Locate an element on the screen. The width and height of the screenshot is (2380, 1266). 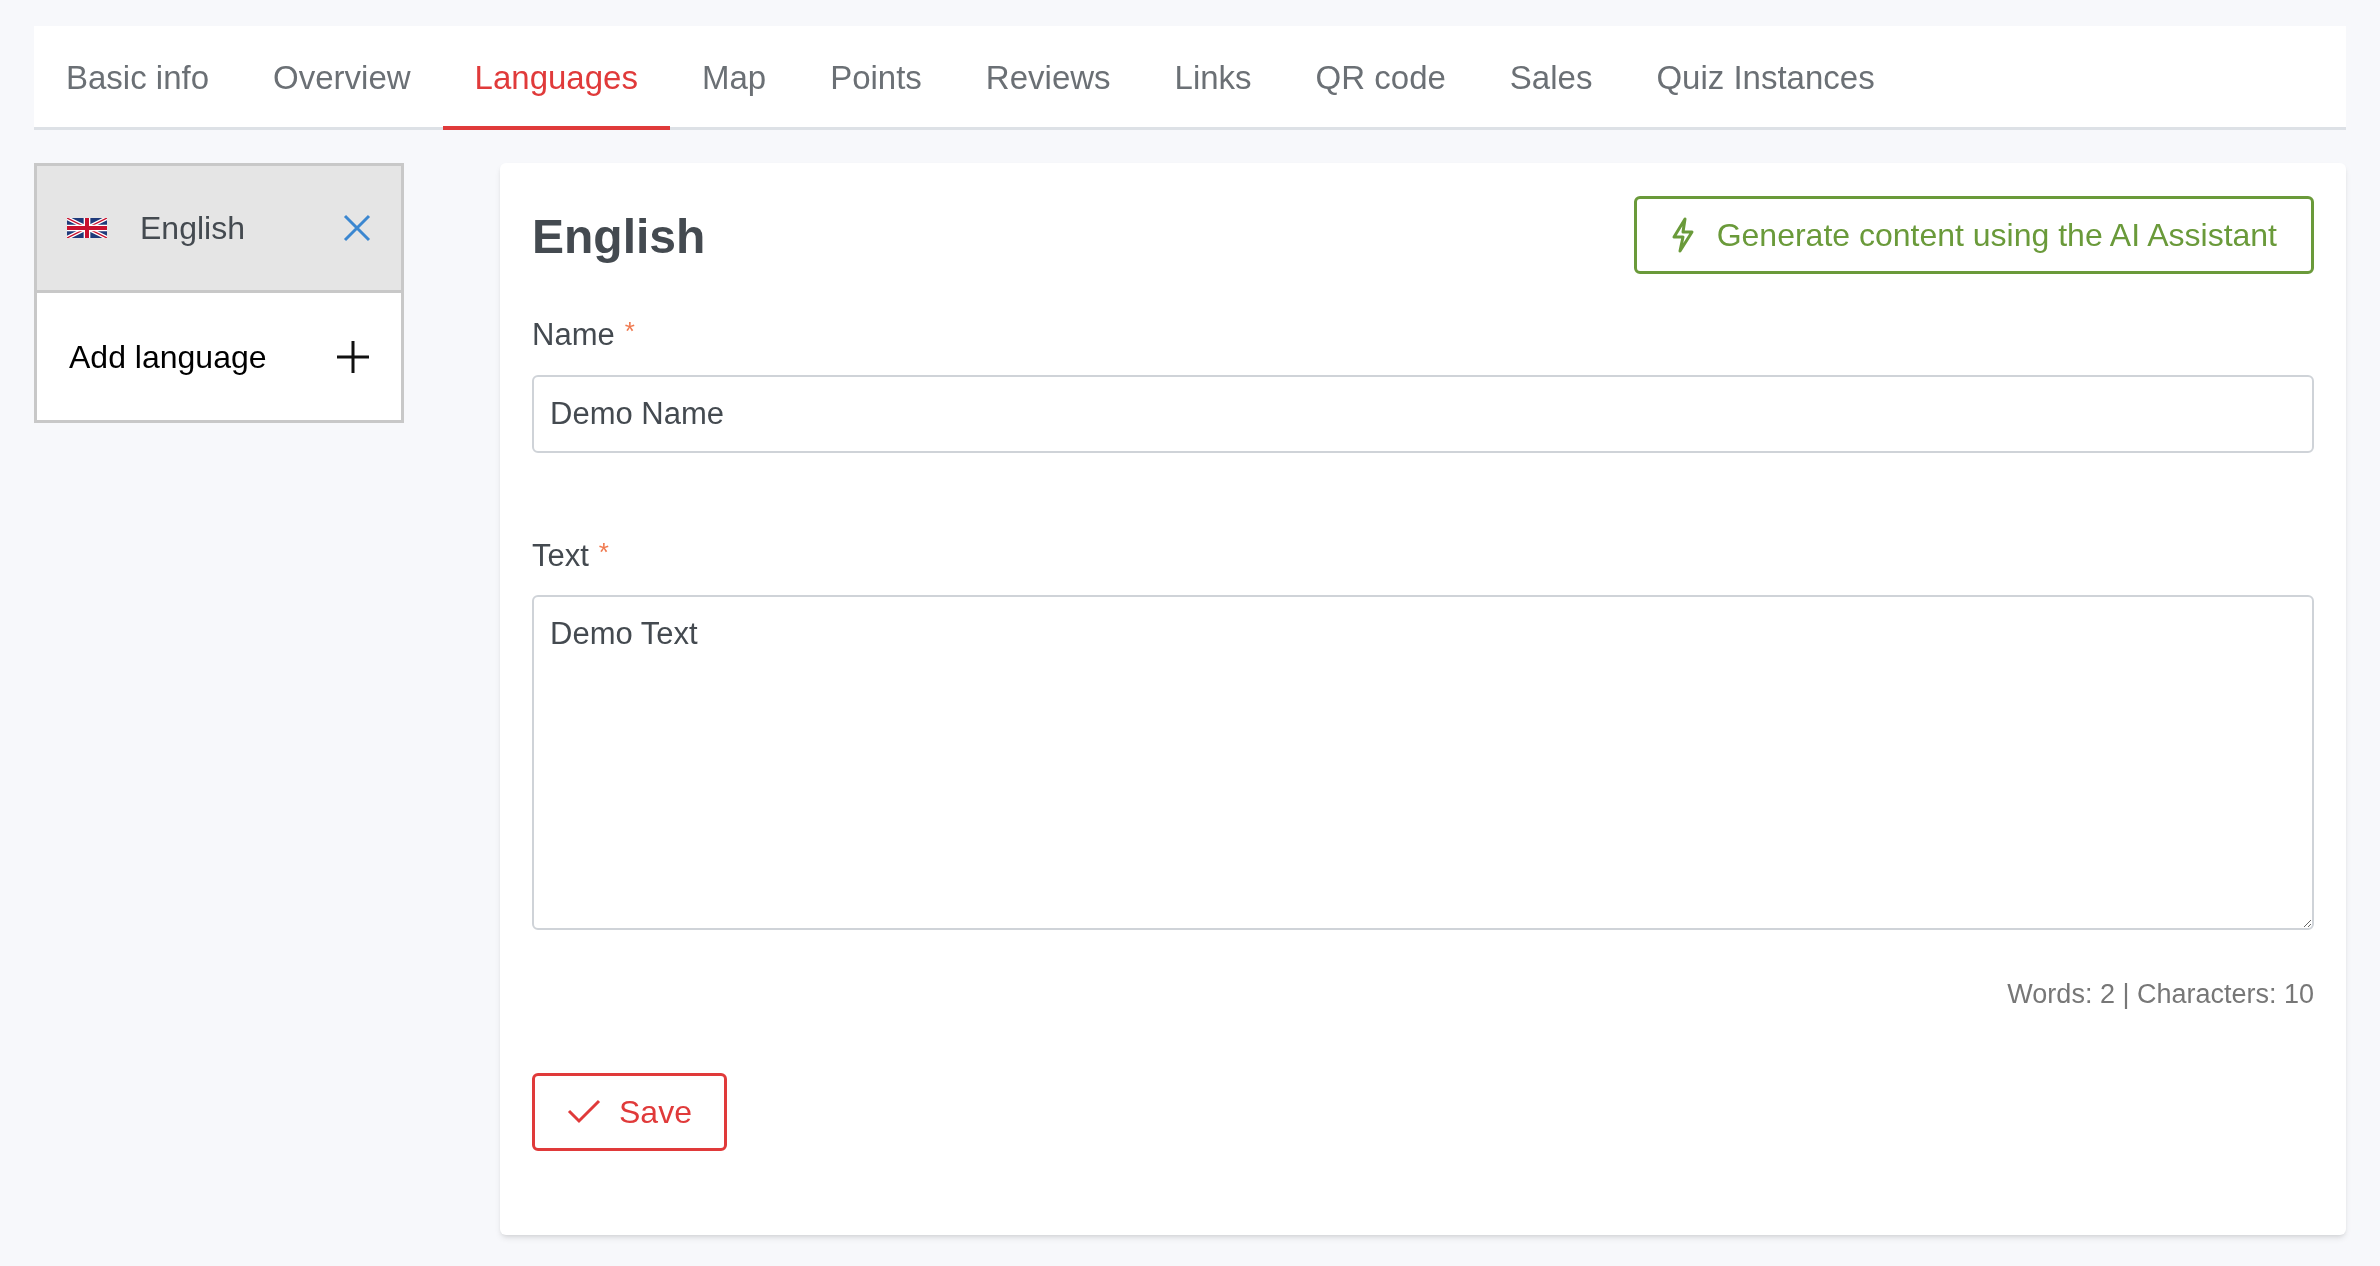
language-item: English is located at coordinates (219, 229).